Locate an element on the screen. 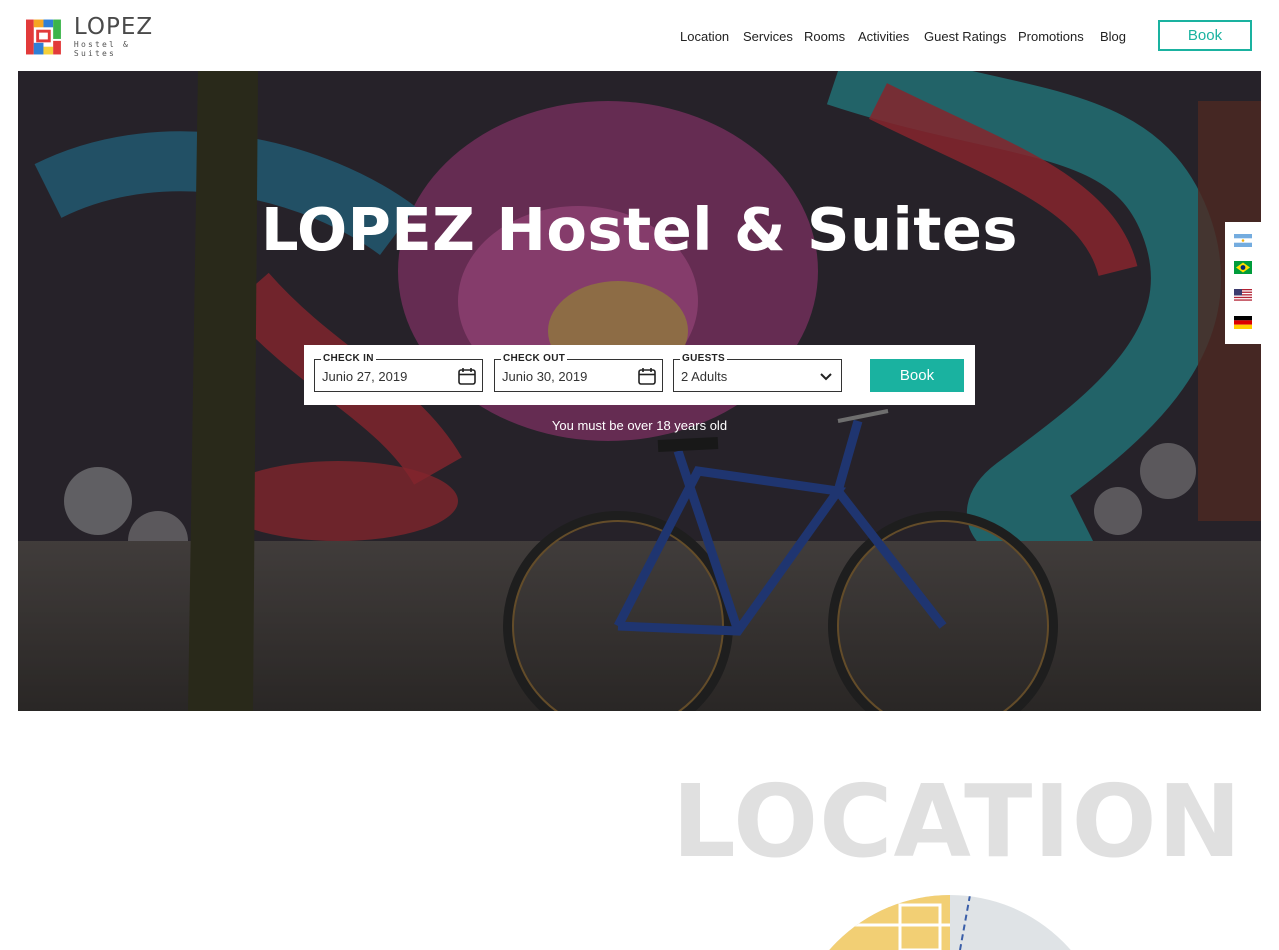 The width and height of the screenshot is (1279, 950). header-book-button: Book is located at coordinates (1205, 35).